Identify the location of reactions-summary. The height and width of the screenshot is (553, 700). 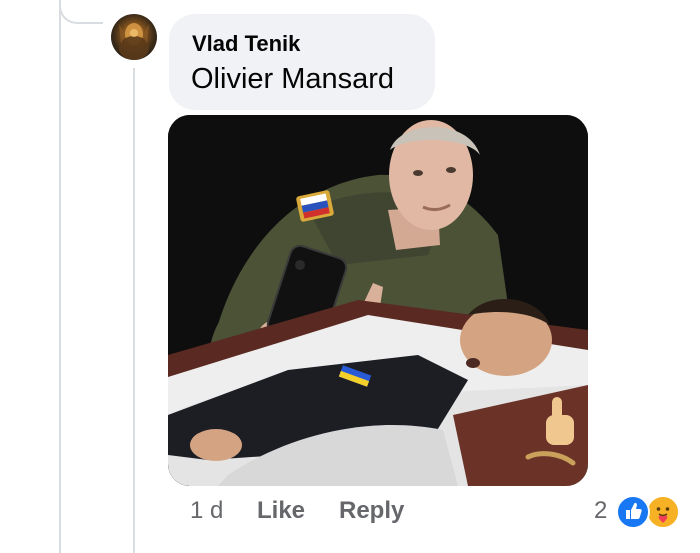
(649, 512).